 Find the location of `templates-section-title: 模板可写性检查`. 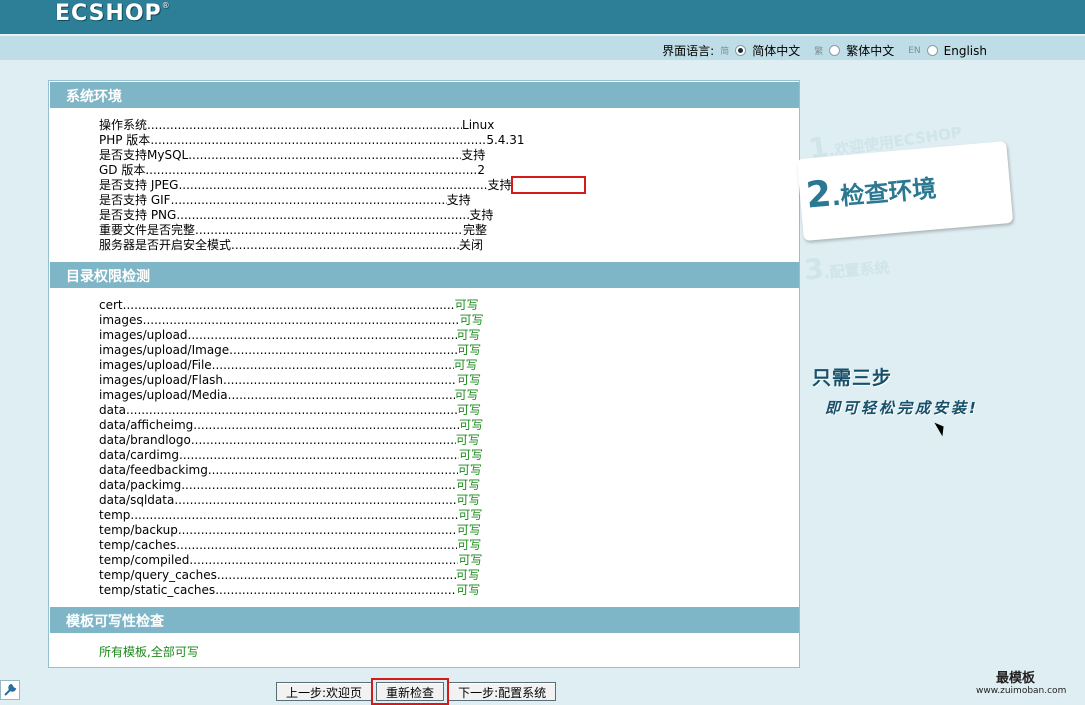

templates-section-title: 模板可写性检查 is located at coordinates (424, 620).